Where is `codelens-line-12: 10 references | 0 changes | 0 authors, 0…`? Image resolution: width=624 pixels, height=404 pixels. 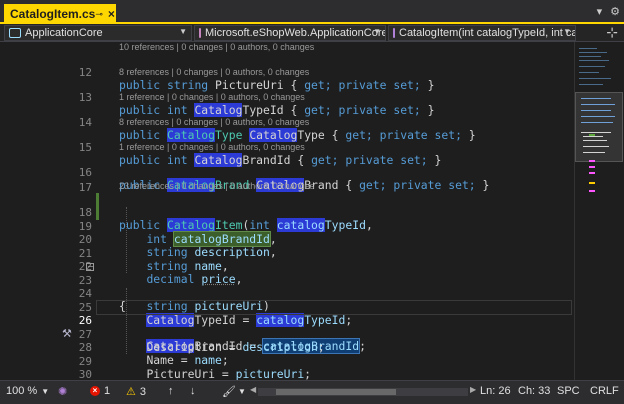 codelens-line-12: 10 references | 0 changes | 0 authors, 0… is located at coordinates (287, 47).